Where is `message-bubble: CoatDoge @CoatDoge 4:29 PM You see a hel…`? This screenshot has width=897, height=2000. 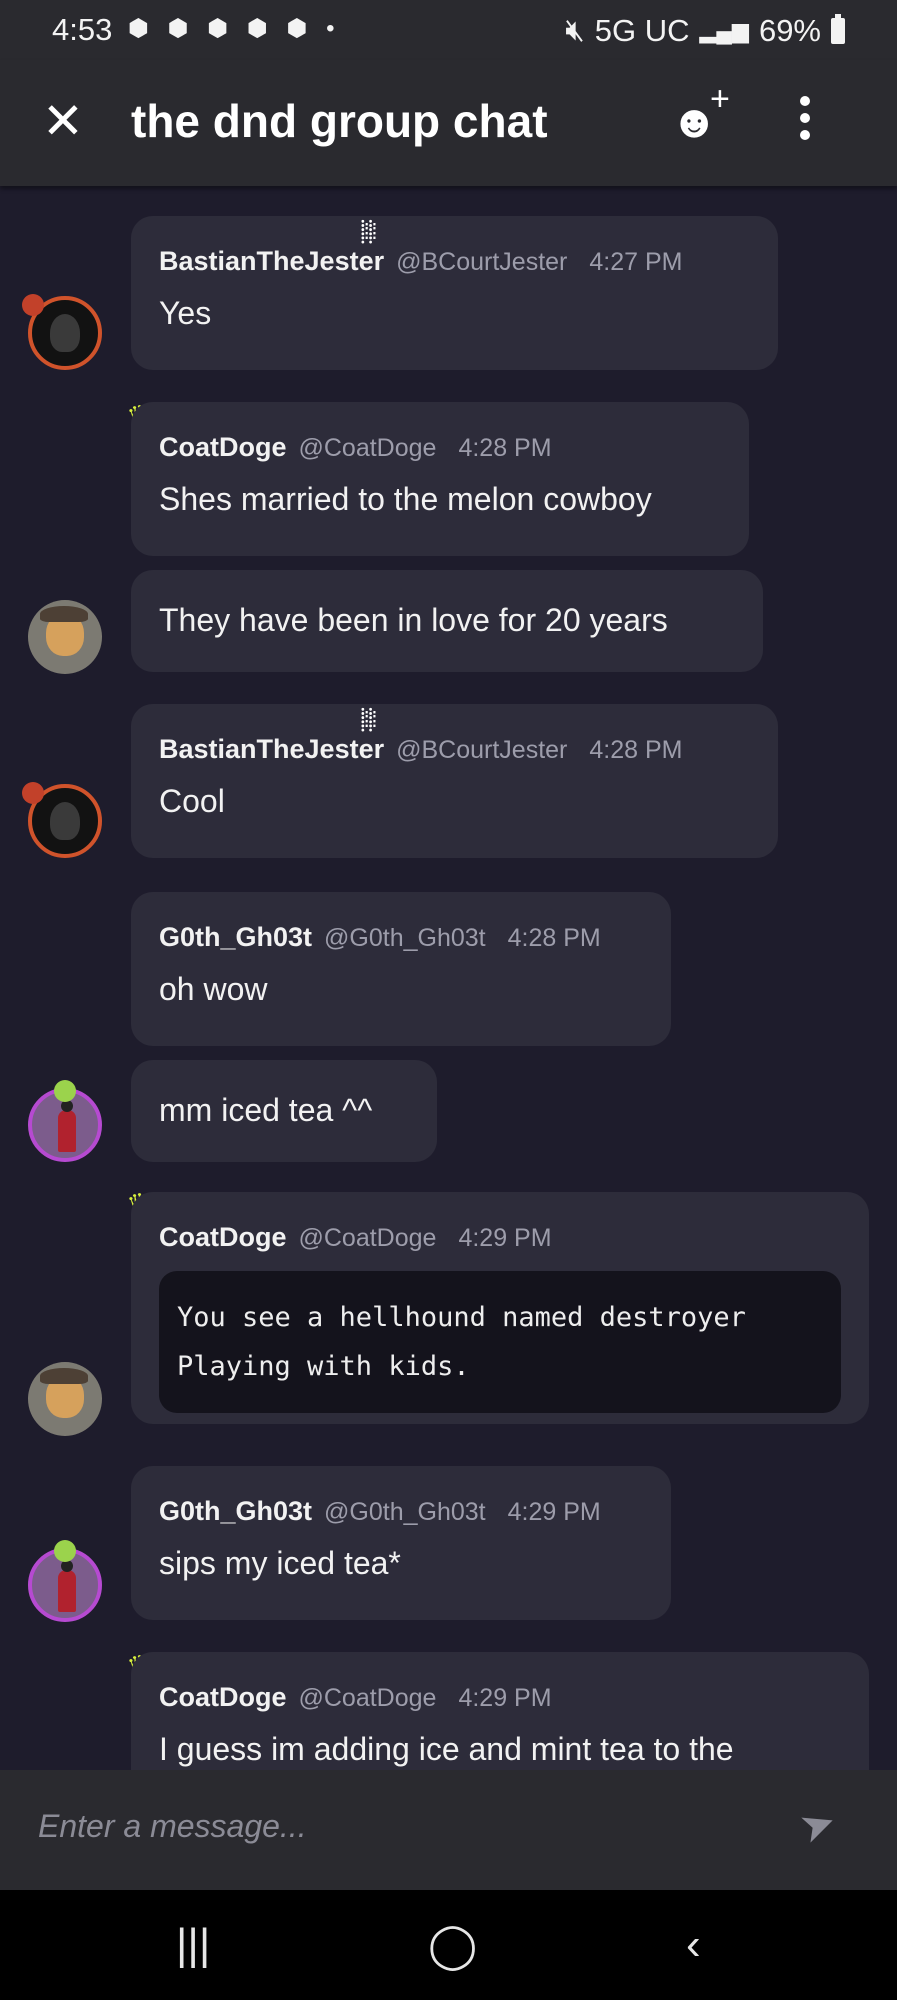 message-bubble: CoatDoge @CoatDoge 4:29 PM You see a hel… is located at coordinates (500, 1308).